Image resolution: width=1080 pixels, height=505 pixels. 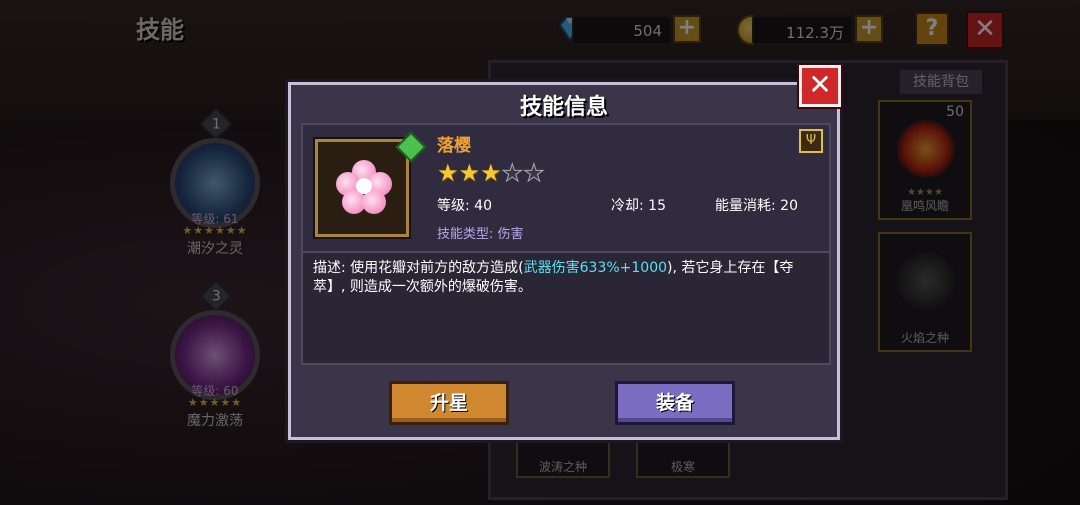 I want to click on skill-type: 技能类型: 伤害, so click(x=480, y=234).